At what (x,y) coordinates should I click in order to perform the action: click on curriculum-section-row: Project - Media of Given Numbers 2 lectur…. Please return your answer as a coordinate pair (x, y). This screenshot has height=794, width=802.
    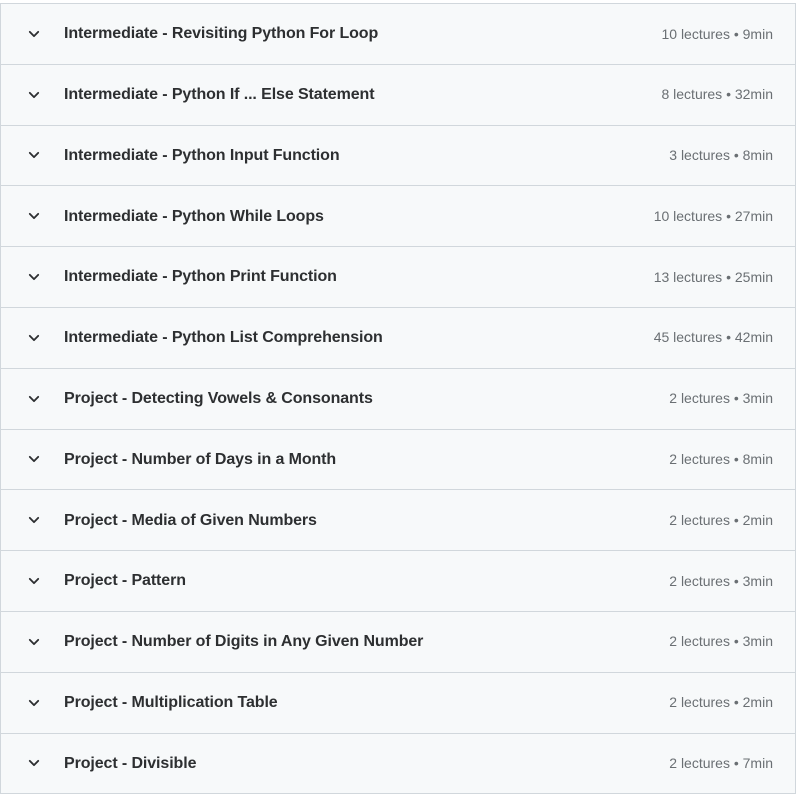
    Looking at the image, I should click on (398, 521).